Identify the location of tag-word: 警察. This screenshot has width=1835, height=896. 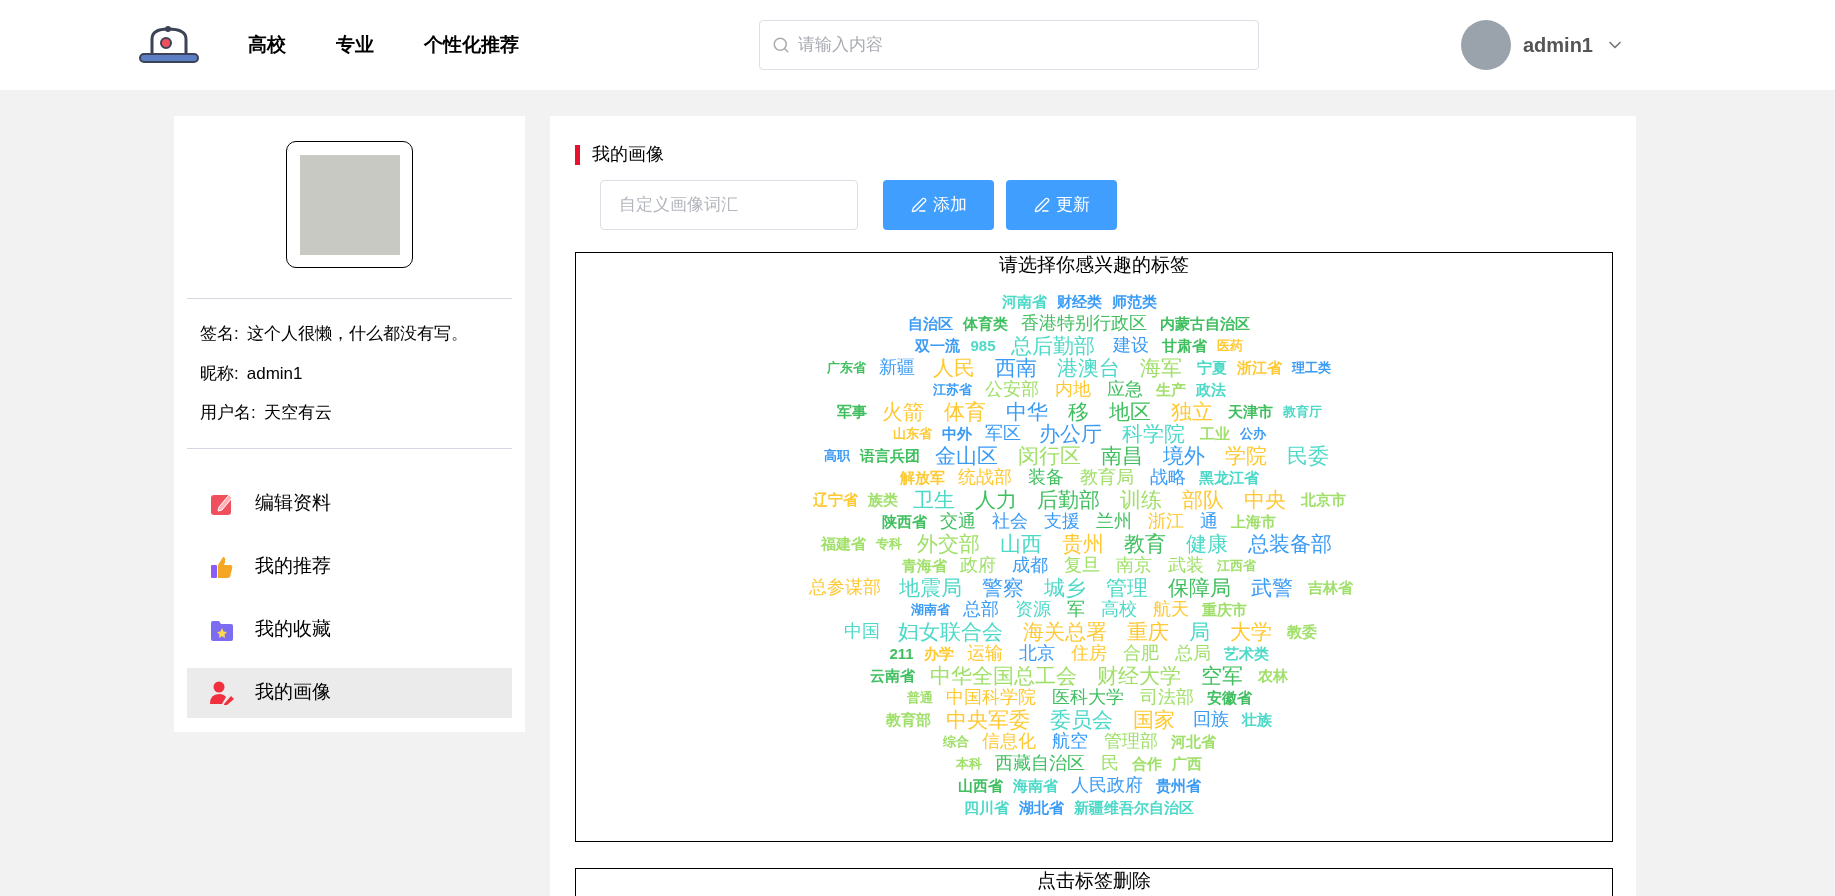
(1002, 587).